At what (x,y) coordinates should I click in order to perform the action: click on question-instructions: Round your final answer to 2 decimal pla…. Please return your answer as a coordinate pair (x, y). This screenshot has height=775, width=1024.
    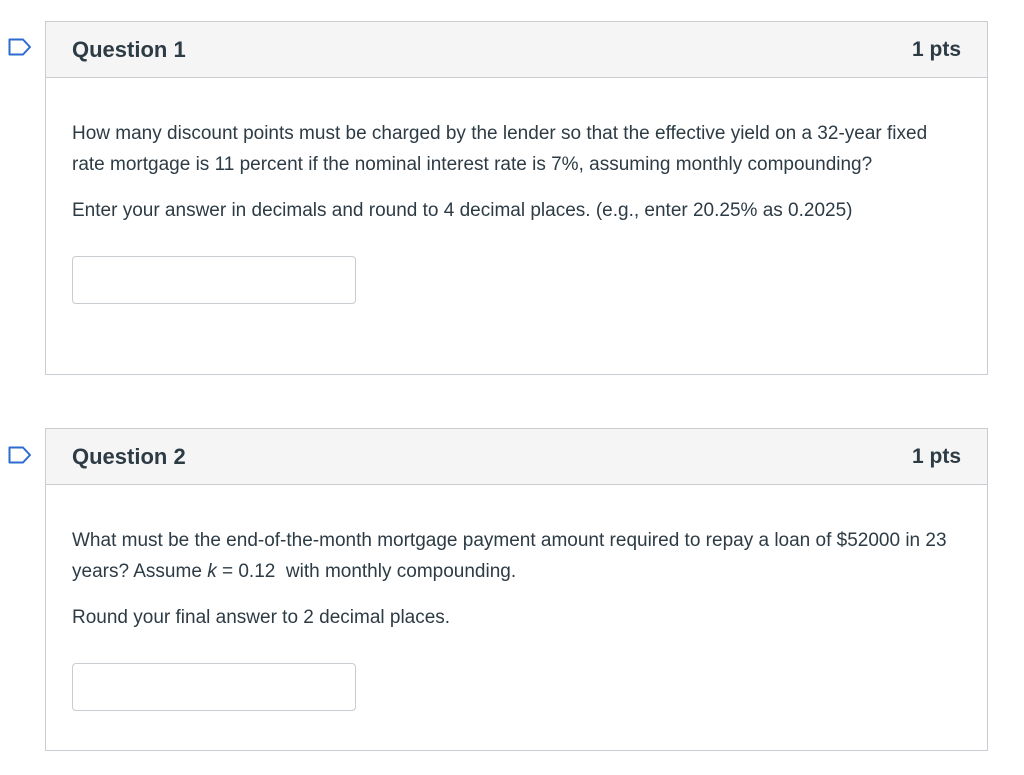
    Looking at the image, I should click on (261, 617).